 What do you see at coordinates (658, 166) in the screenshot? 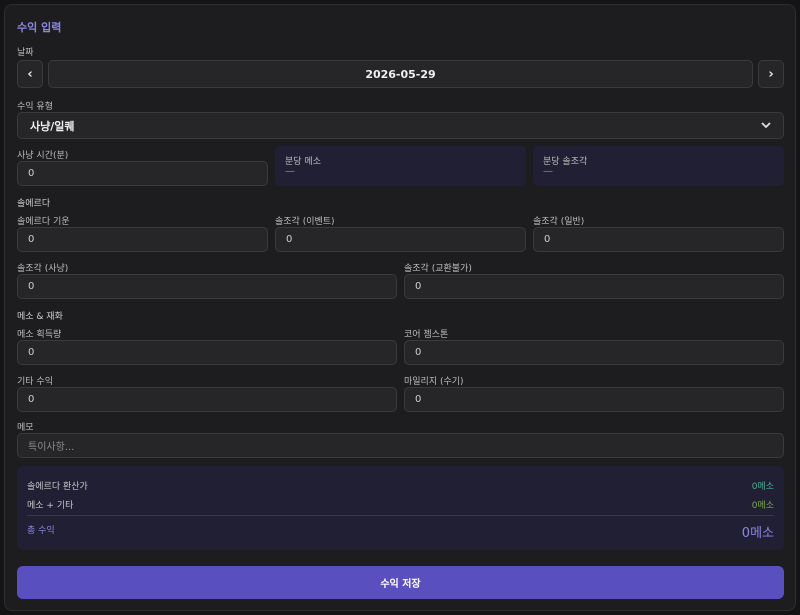
I see `sol-per-min-box: 분당 솔조각 —` at bounding box center [658, 166].